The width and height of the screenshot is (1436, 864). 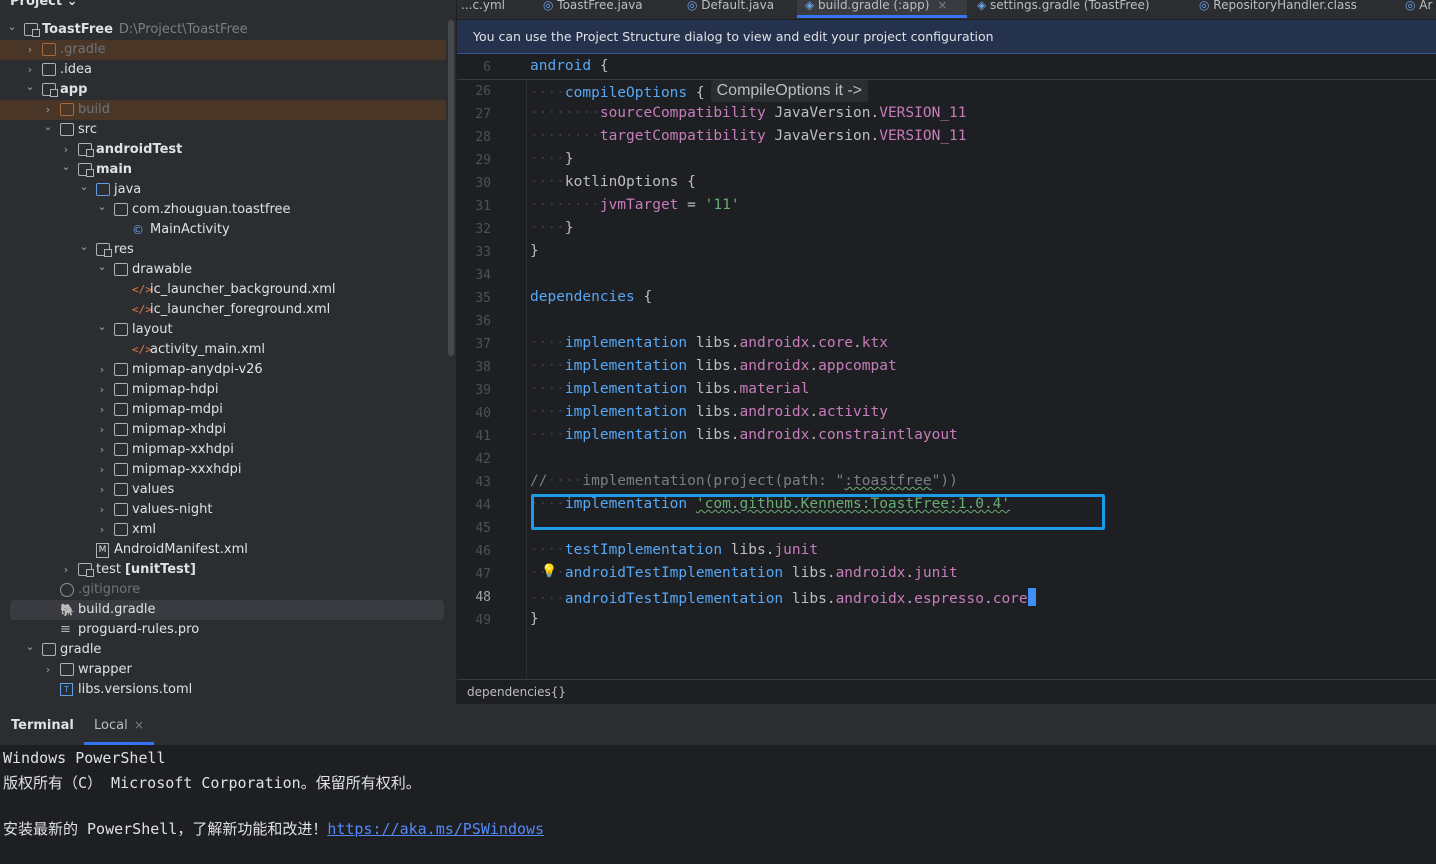 What do you see at coordinates (223, 530) in the screenshot?
I see `tree-item: › xml` at bounding box center [223, 530].